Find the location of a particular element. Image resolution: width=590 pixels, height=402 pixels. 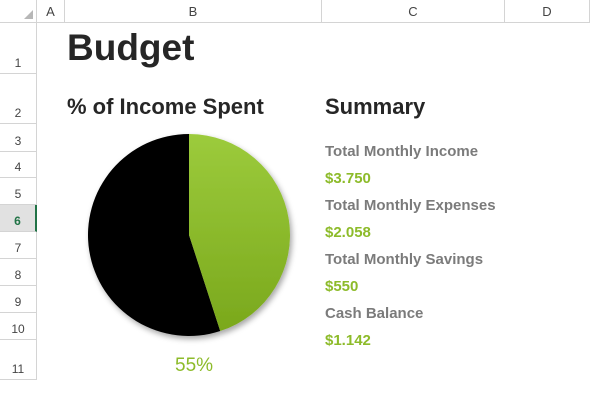

row-header-label: 11 is located at coordinates (18, 369).